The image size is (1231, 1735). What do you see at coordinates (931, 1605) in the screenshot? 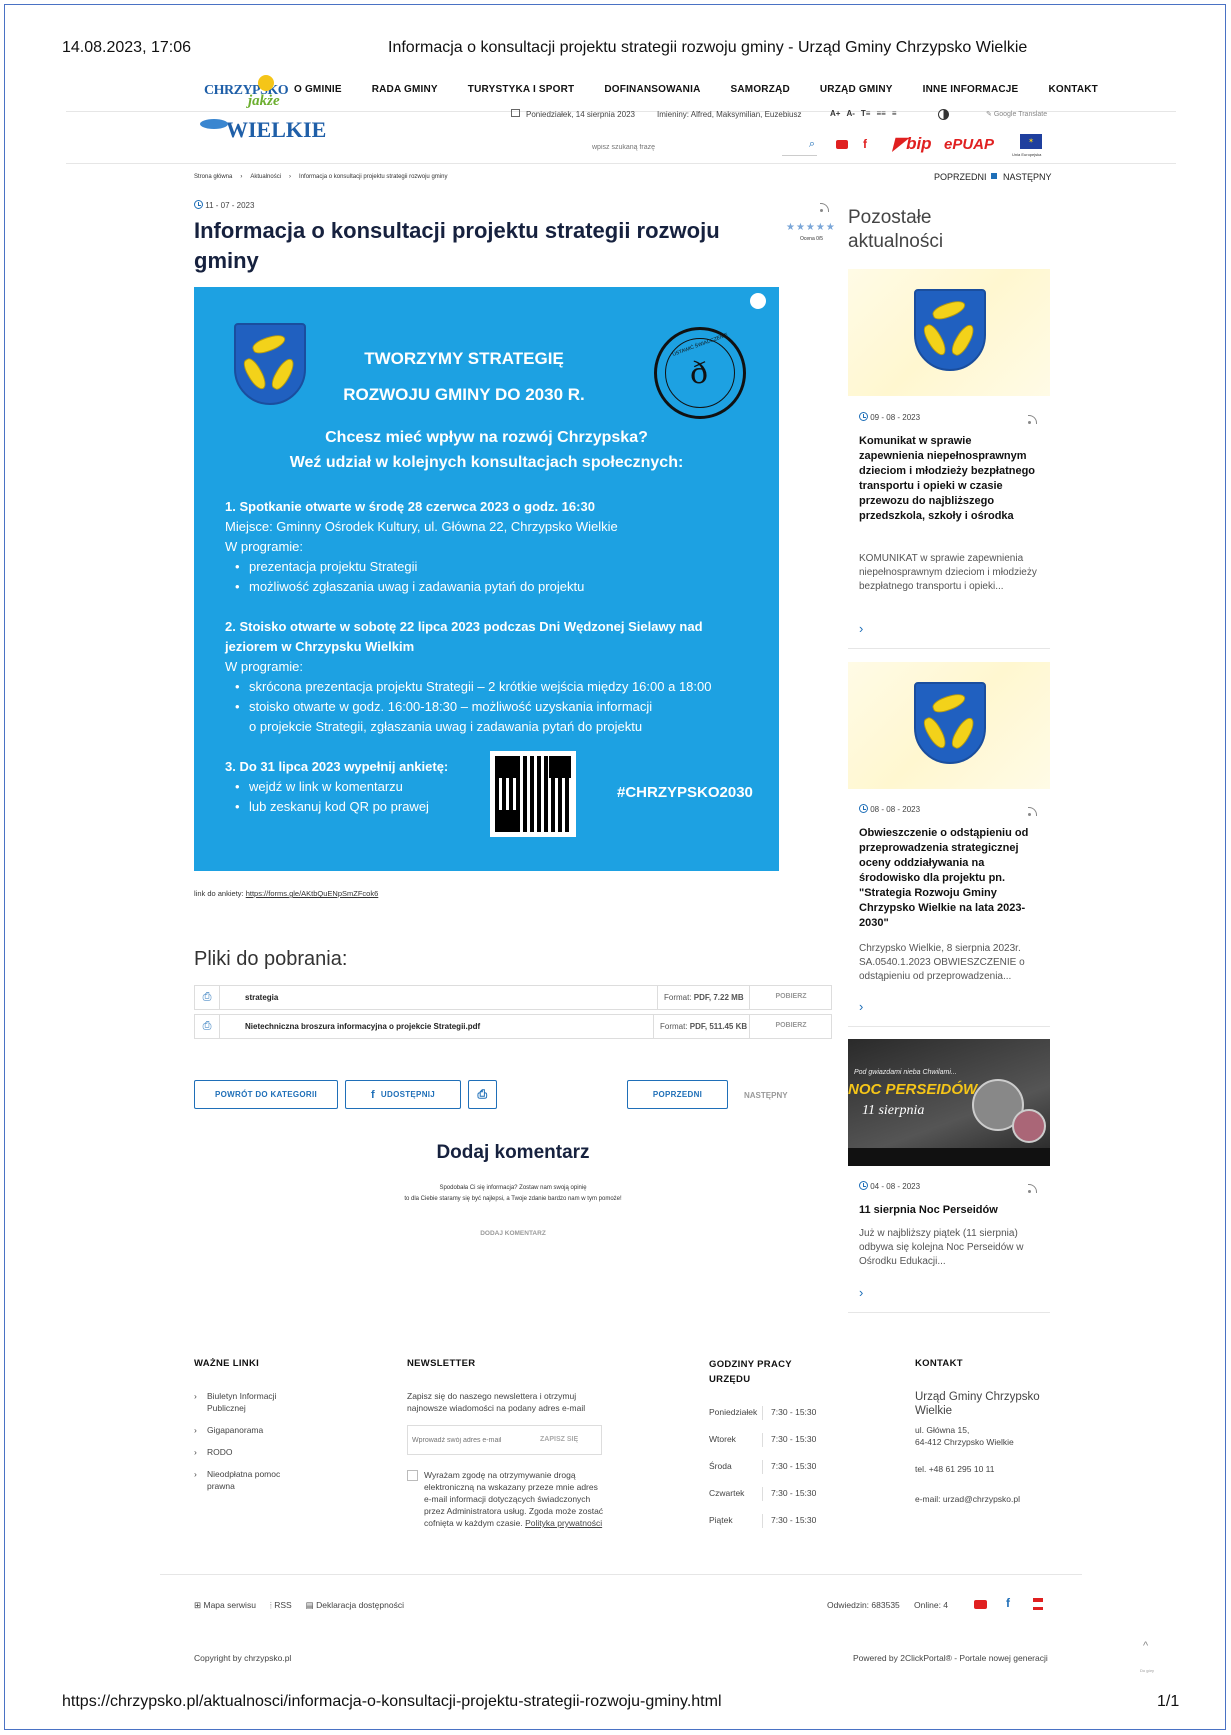
I see `online-counter: Online: 4` at bounding box center [931, 1605].